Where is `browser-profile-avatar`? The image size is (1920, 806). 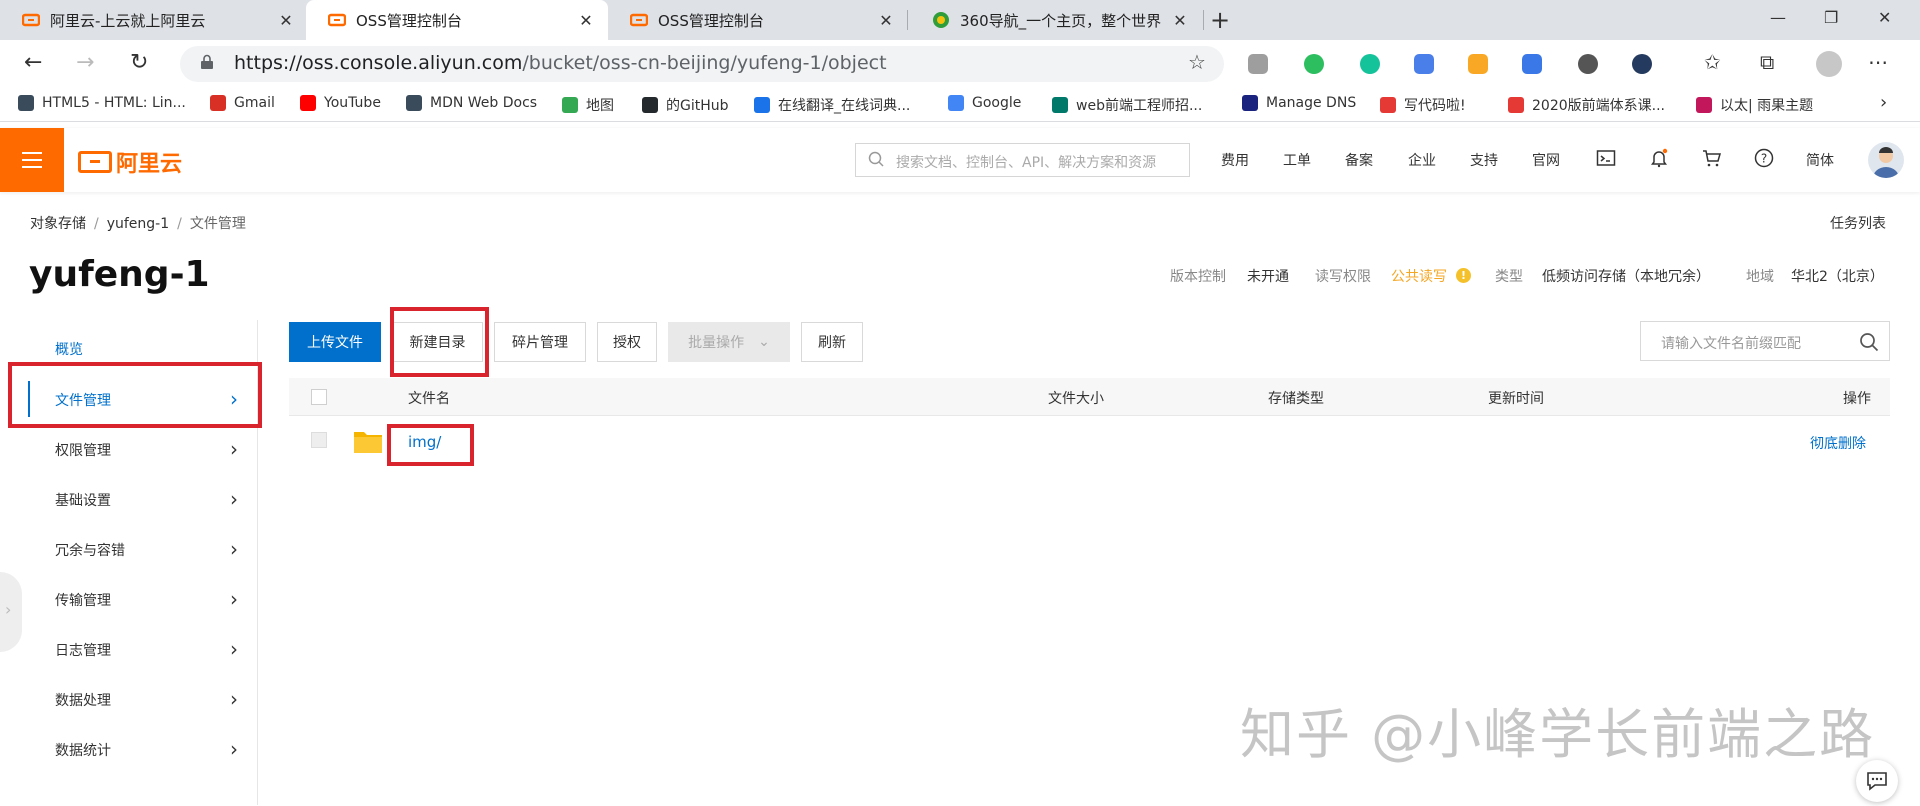
browser-profile-avatar is located at coordinates (1829, 64).